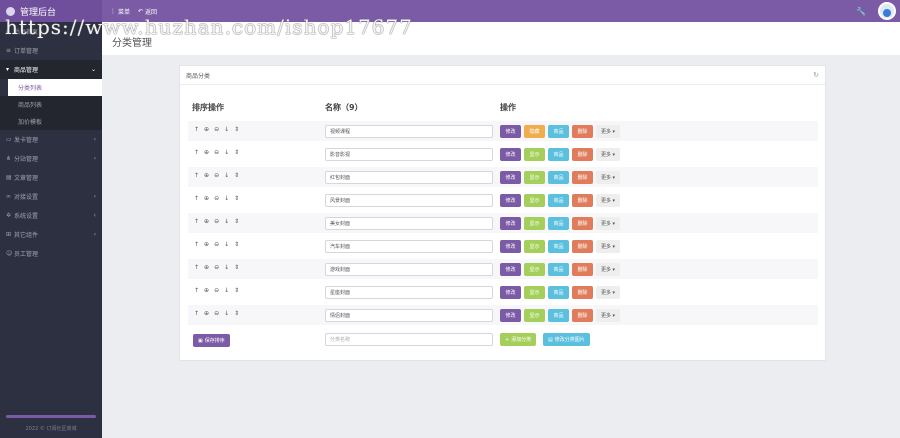  Describe the element at coordinates (51, 139) in the screenshot. I see `sidebar-item-3: ▭ 发卡管理 ‹` at that location.